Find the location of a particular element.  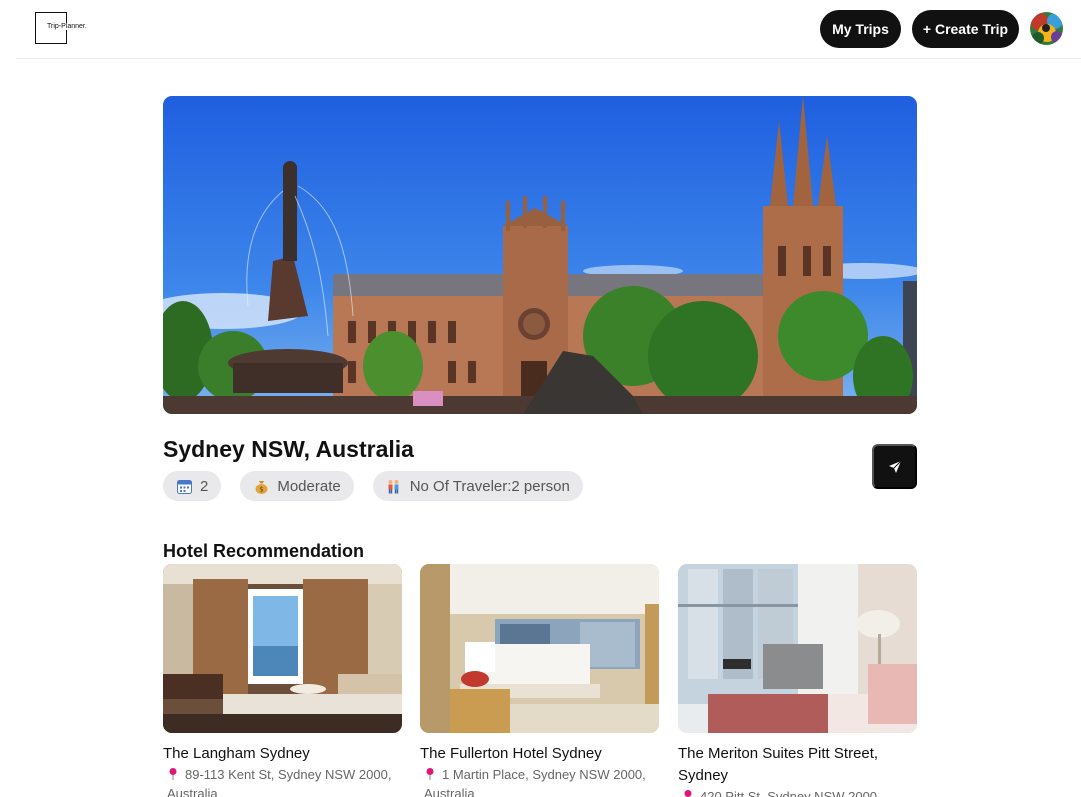

hotel-address-text: 420 Pitt St, Sydney NSW 2000 is located at coordinates (789, 793).